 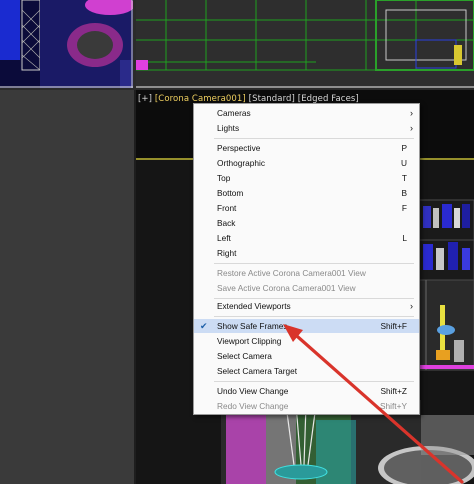 I want to click on annotation-arrow, so click(x=373, y=404).